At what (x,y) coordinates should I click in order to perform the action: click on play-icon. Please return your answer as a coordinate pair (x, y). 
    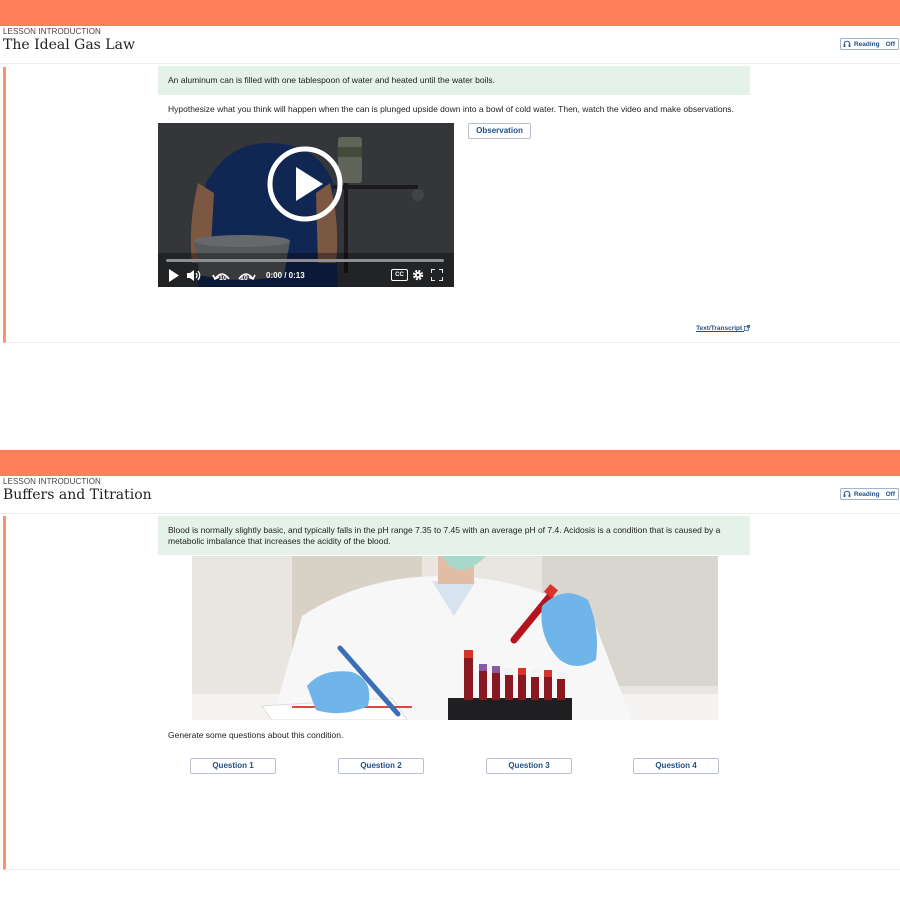
    Looking at the image, I should click on (174, 275).